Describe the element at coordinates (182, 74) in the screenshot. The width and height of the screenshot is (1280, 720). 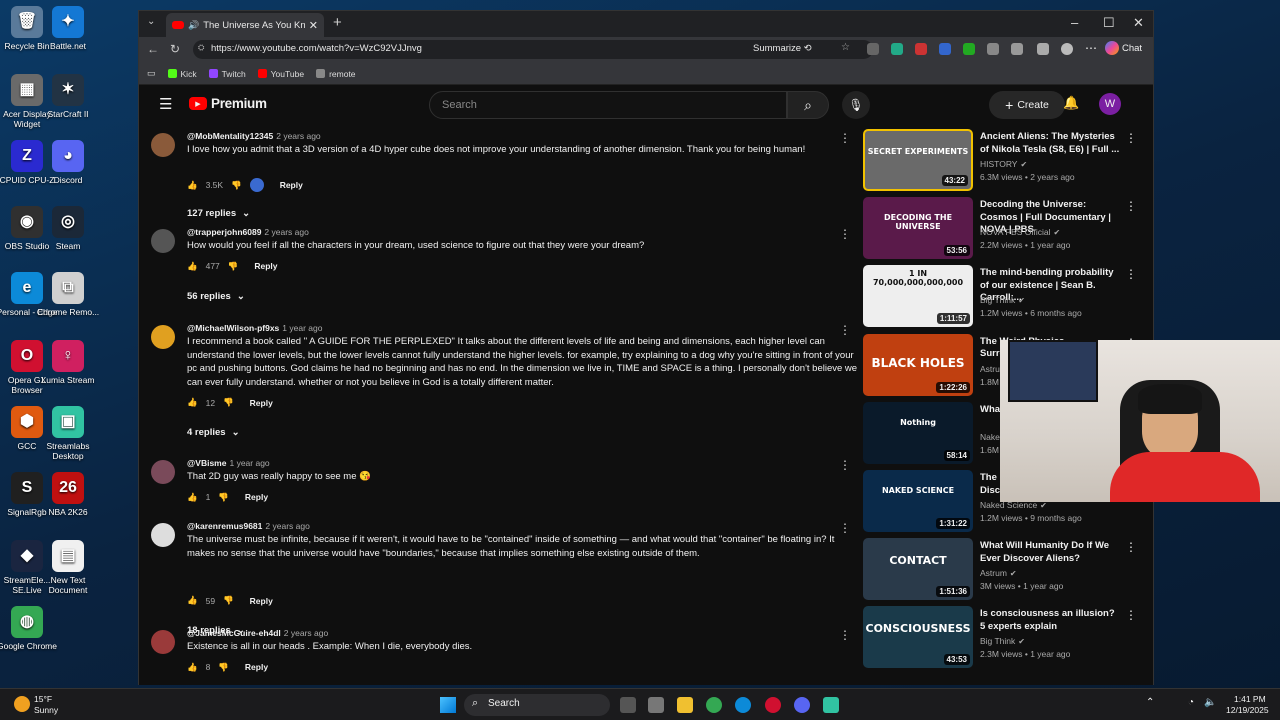
I see `bookmark-item: Kick` at that location.